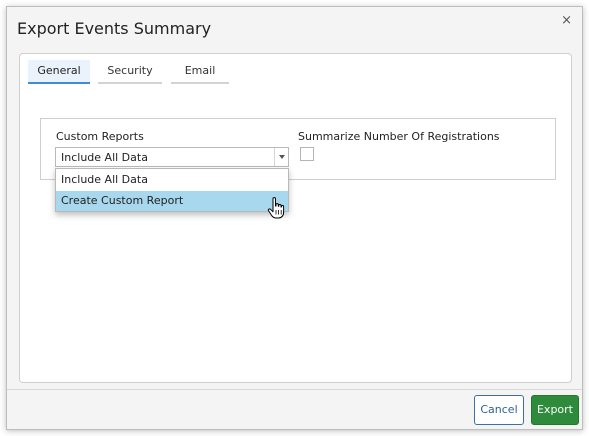 The height and width of the screenshot is (436, 589). I want to click on tab-general: General, so click(59, 72).